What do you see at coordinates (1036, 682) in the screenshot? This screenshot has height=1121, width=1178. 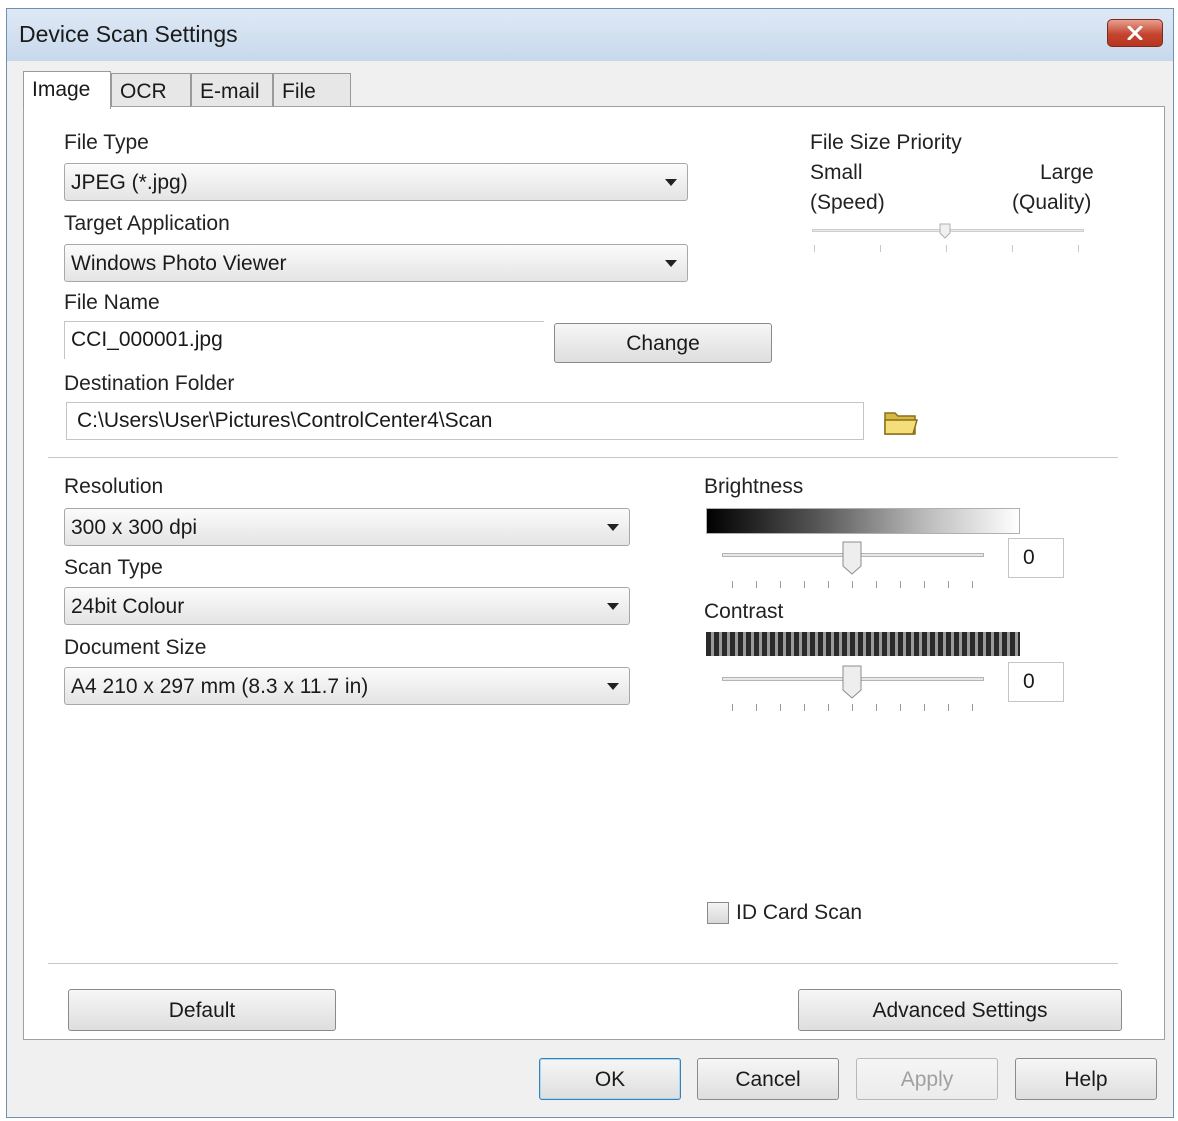 I see `contrast-value-field: 0` at bounding box center [1036, 682].